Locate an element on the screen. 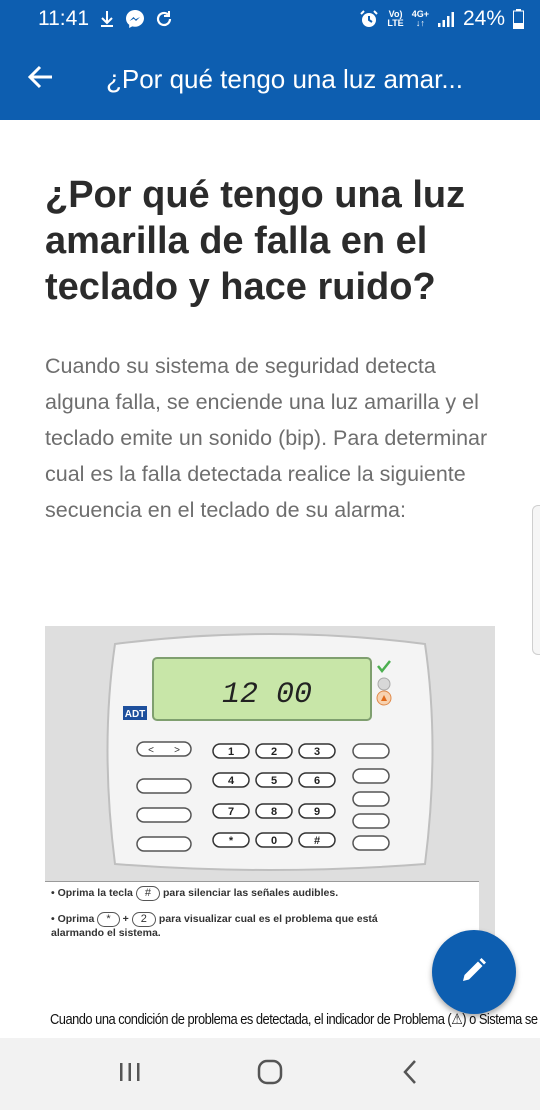  back-icon is located at coordinates (410, 1074).